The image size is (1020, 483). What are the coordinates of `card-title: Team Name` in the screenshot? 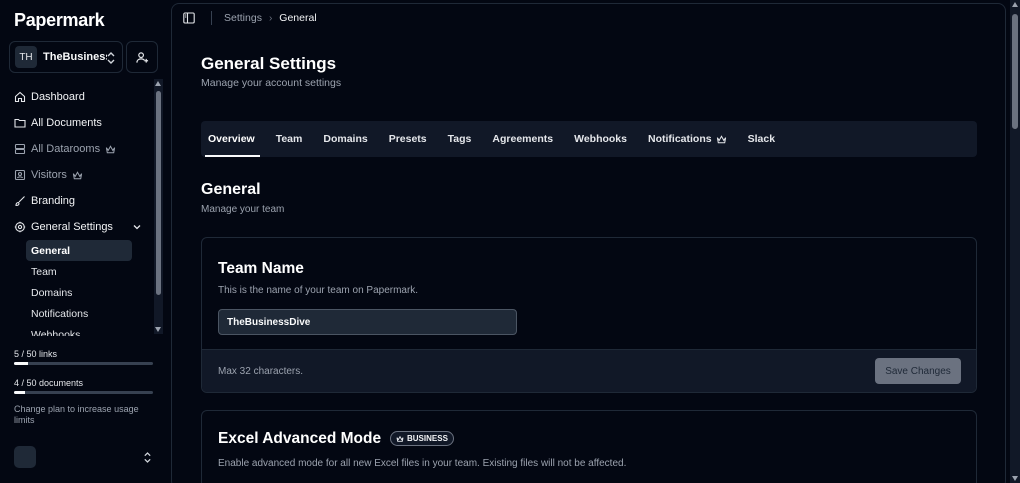 It's located at (261, 268).